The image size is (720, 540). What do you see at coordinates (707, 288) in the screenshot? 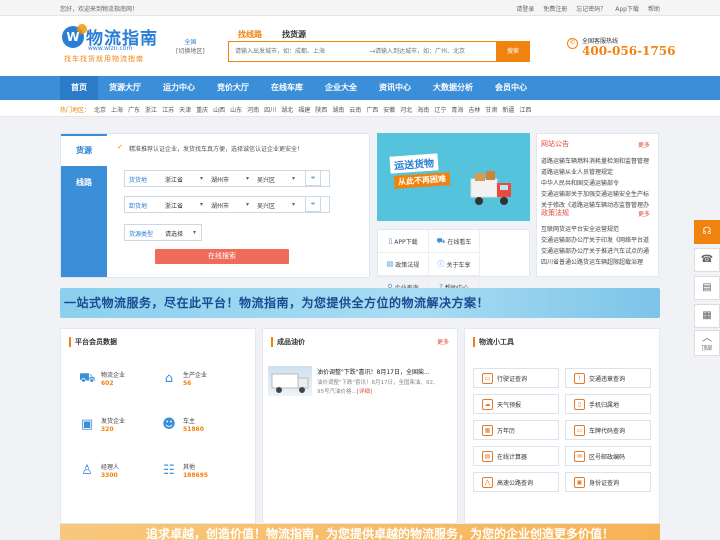
I see `feedback-button: ▤` at bounding box center [707, 288].